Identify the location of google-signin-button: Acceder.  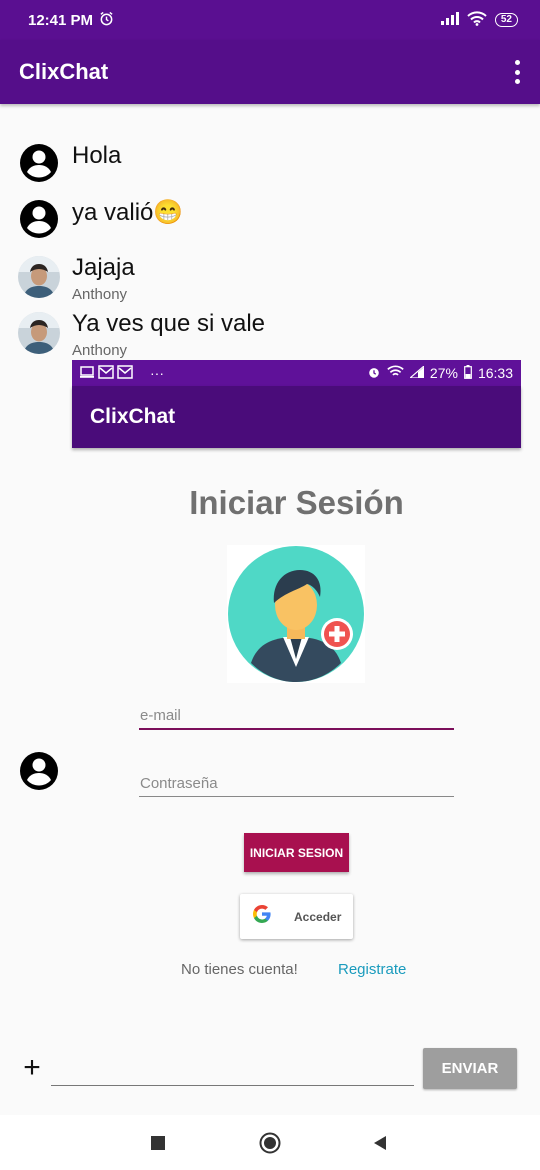
(296, 916).